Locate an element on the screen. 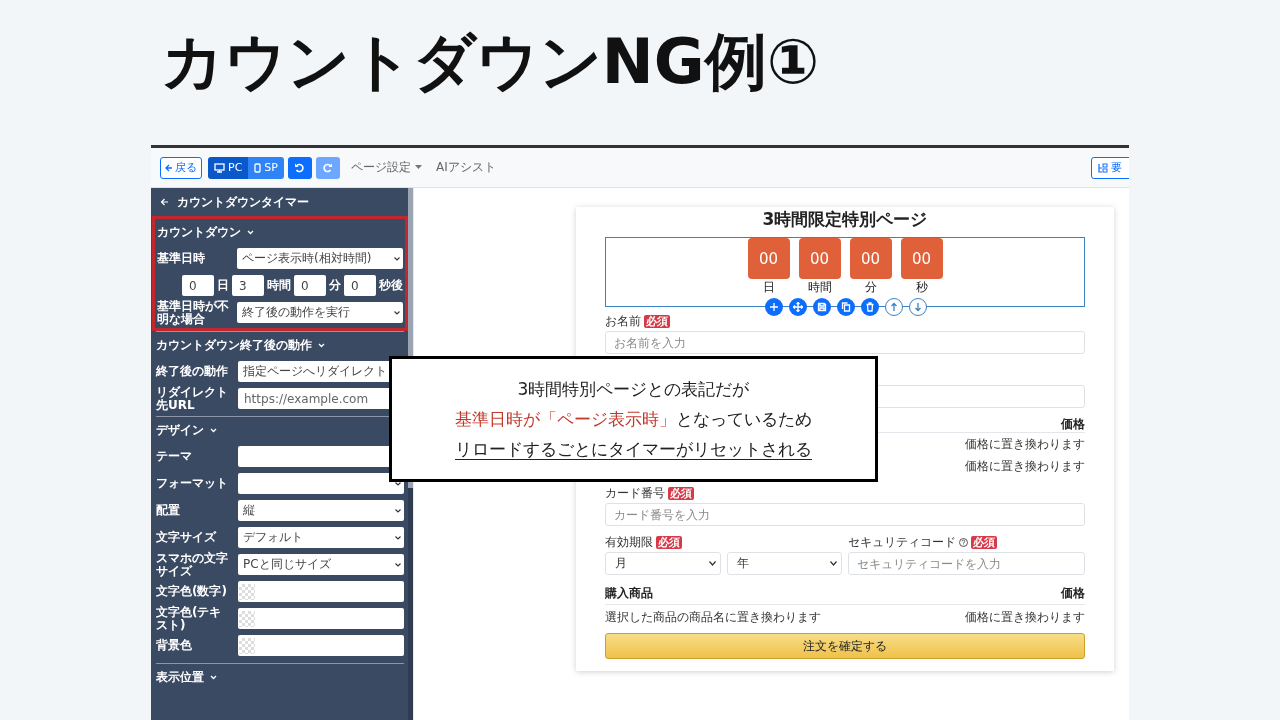 The image size is (1280, 720). elements-button: 要 is located at coordinates (1110, 167).